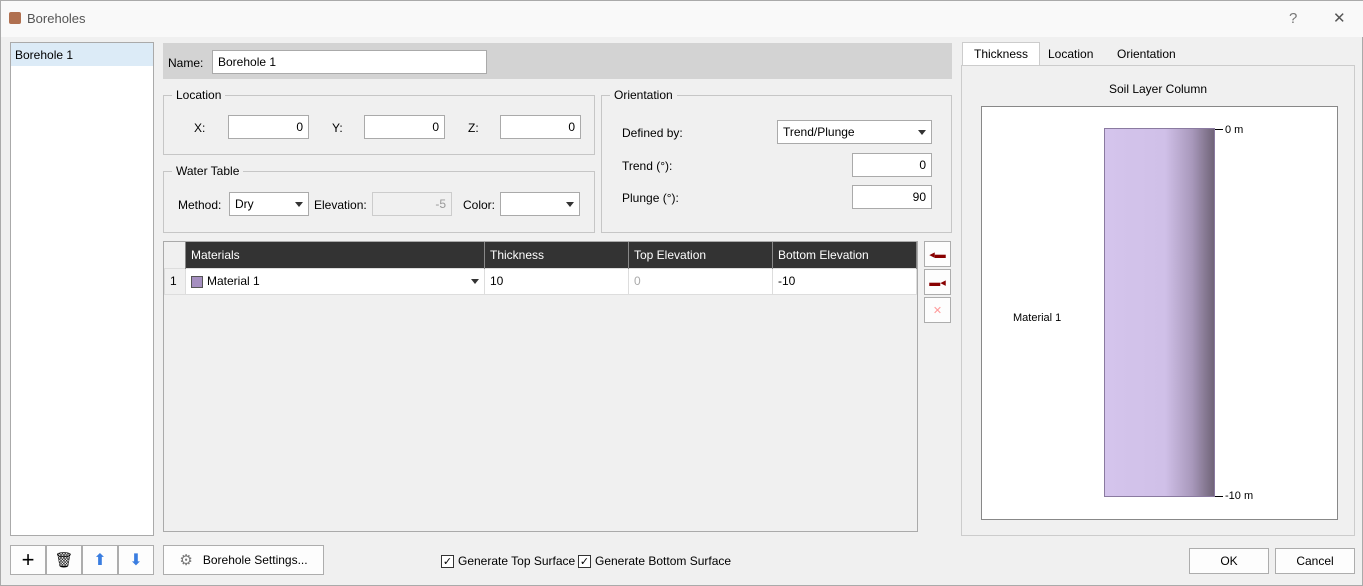 This screenshot has height=586, width=1363. What do you see at coordinates (335, 255) in the screenshot?
I see `col-materials: Materials` at bounding box center [335, 255].